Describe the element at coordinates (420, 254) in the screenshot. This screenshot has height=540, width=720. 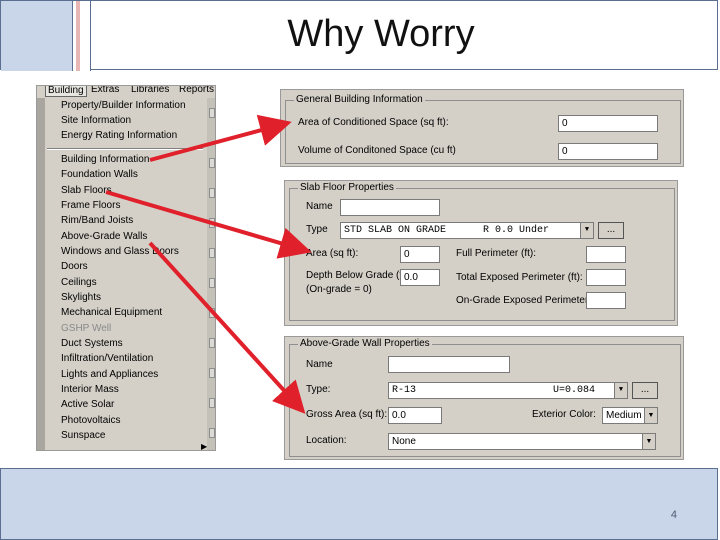
I see `slab-area-field: 0` at that location.